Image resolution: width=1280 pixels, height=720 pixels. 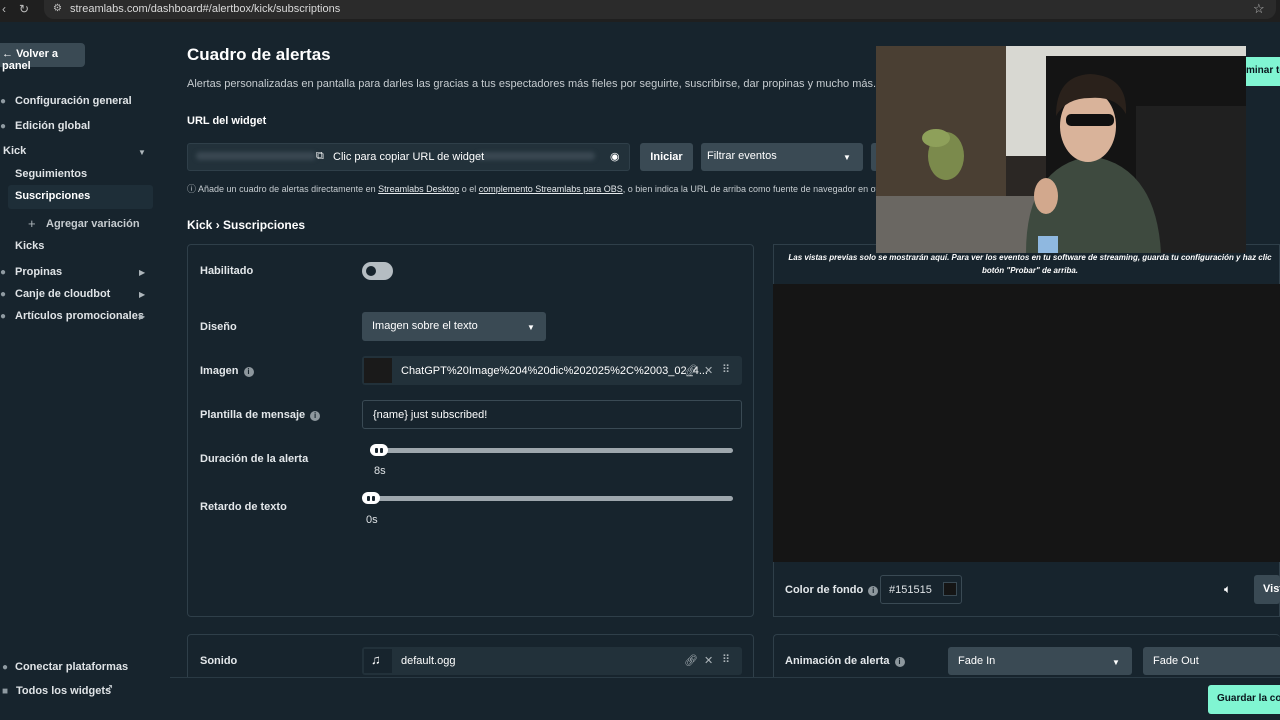 I want to click on bg-color-label: Color de fondo i, so click(x=832, y=590).